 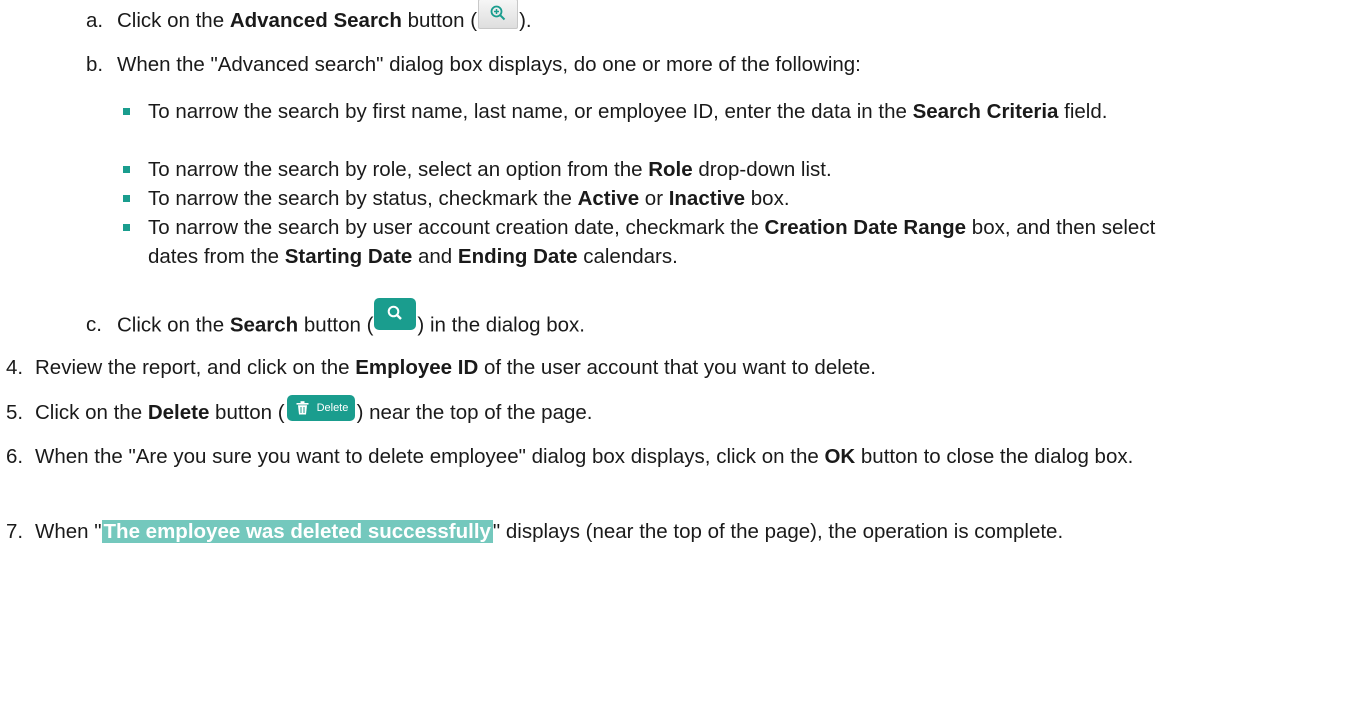 I want to click on advanced-search-button, so click(x=498, y=14).